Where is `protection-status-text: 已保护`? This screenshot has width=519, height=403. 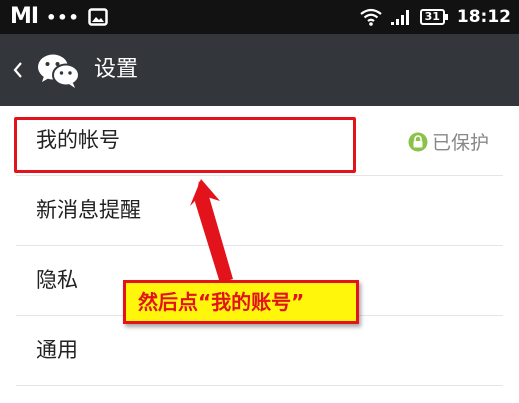 protection-status-text: 已保护 is located at coordinates (460, 143).